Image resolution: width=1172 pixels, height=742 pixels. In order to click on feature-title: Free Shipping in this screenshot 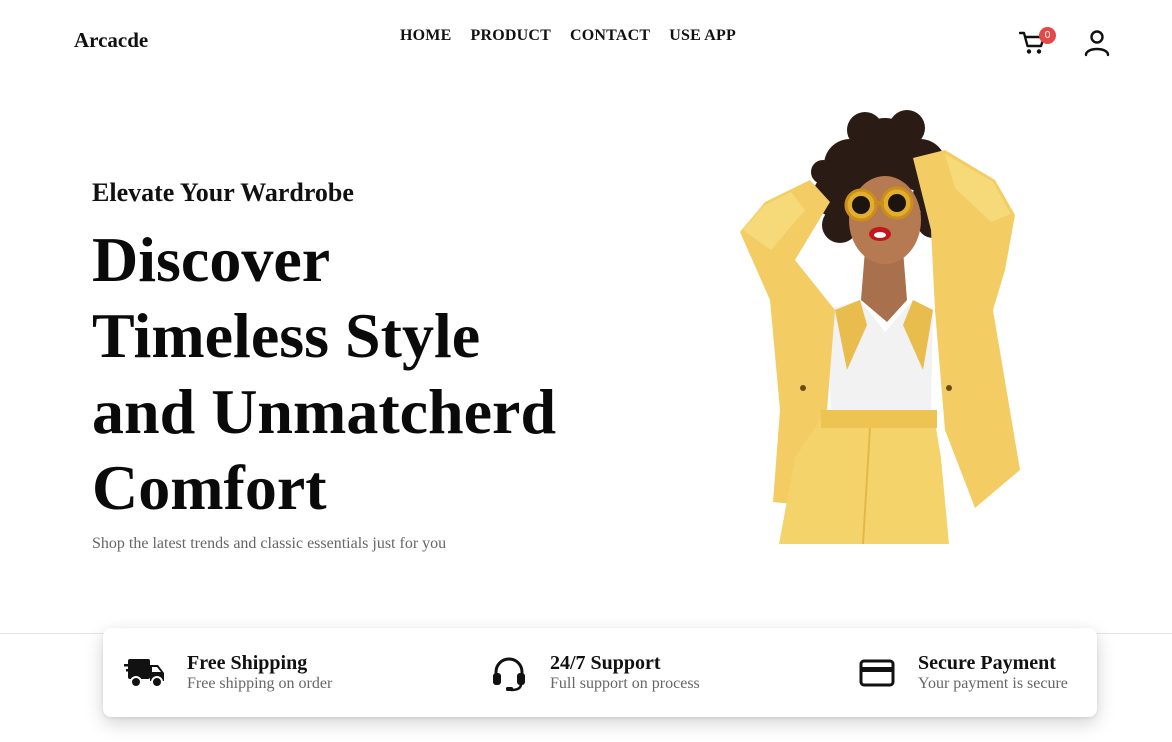, I will do `click(247, 662)`.